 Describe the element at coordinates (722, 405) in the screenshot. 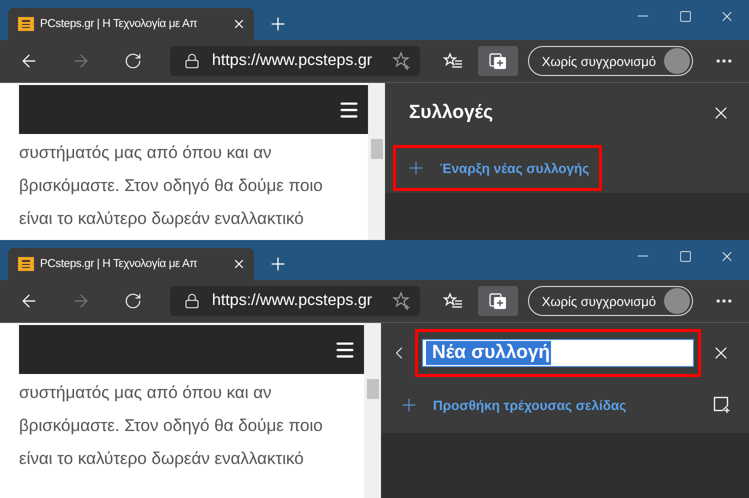

I see `add-note-icon` at that location.